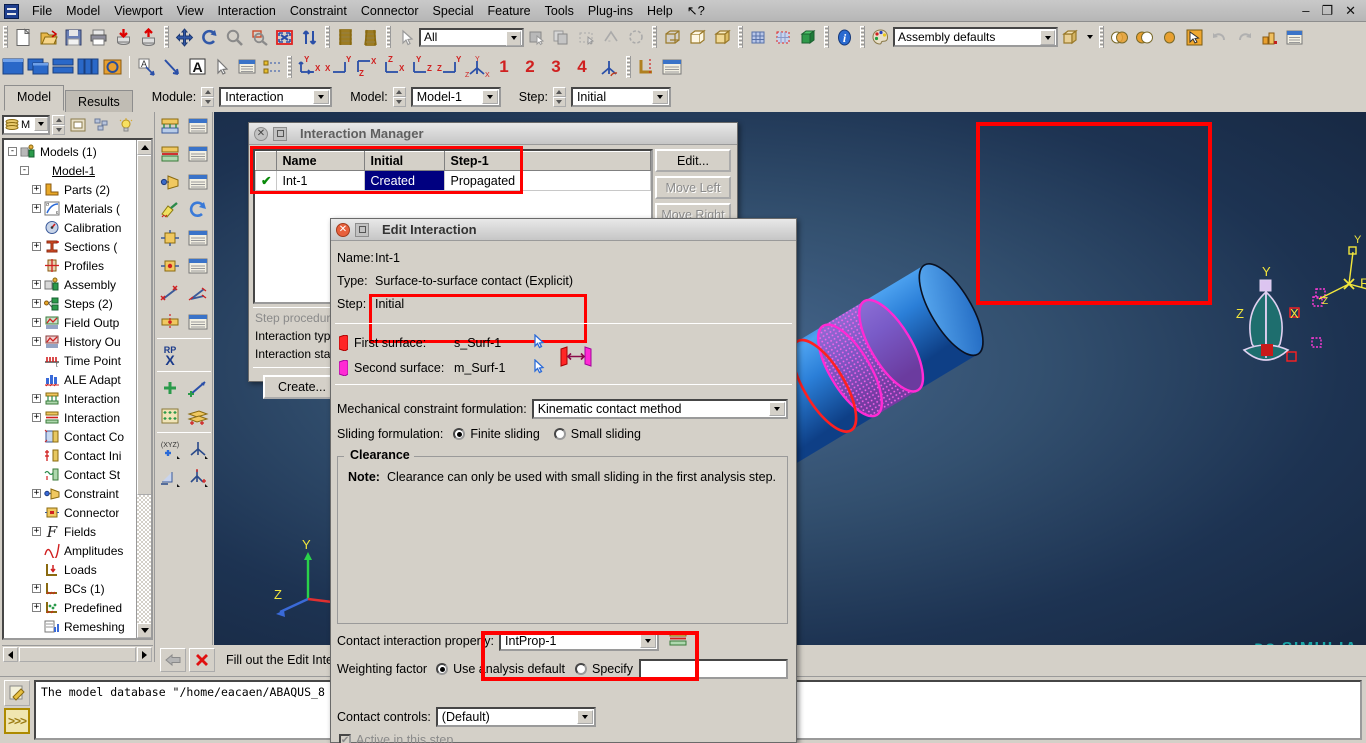 The width and height of the screenshot is (1366, 743). What do you see at coordinates (449, 67) in the screenshot?
I see `view-bottom-icon: ZY` at bounding box center [449, 67].